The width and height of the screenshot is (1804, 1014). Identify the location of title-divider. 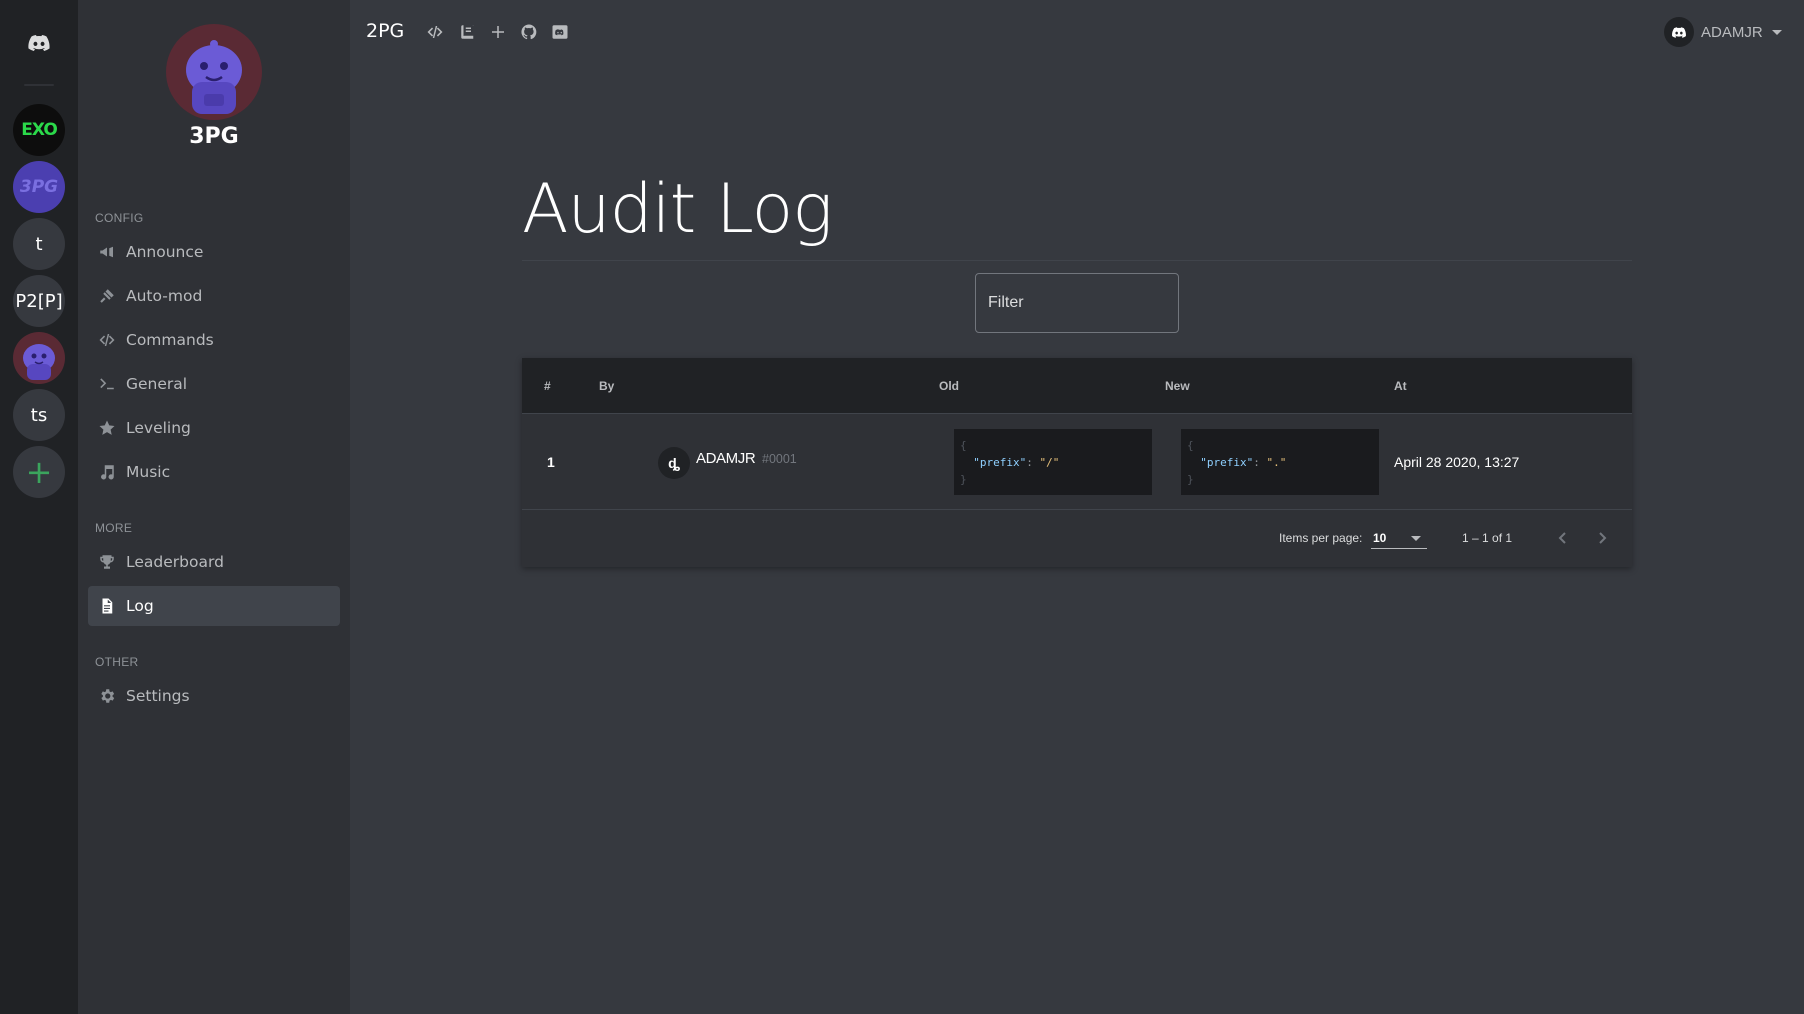
(1077, 260).